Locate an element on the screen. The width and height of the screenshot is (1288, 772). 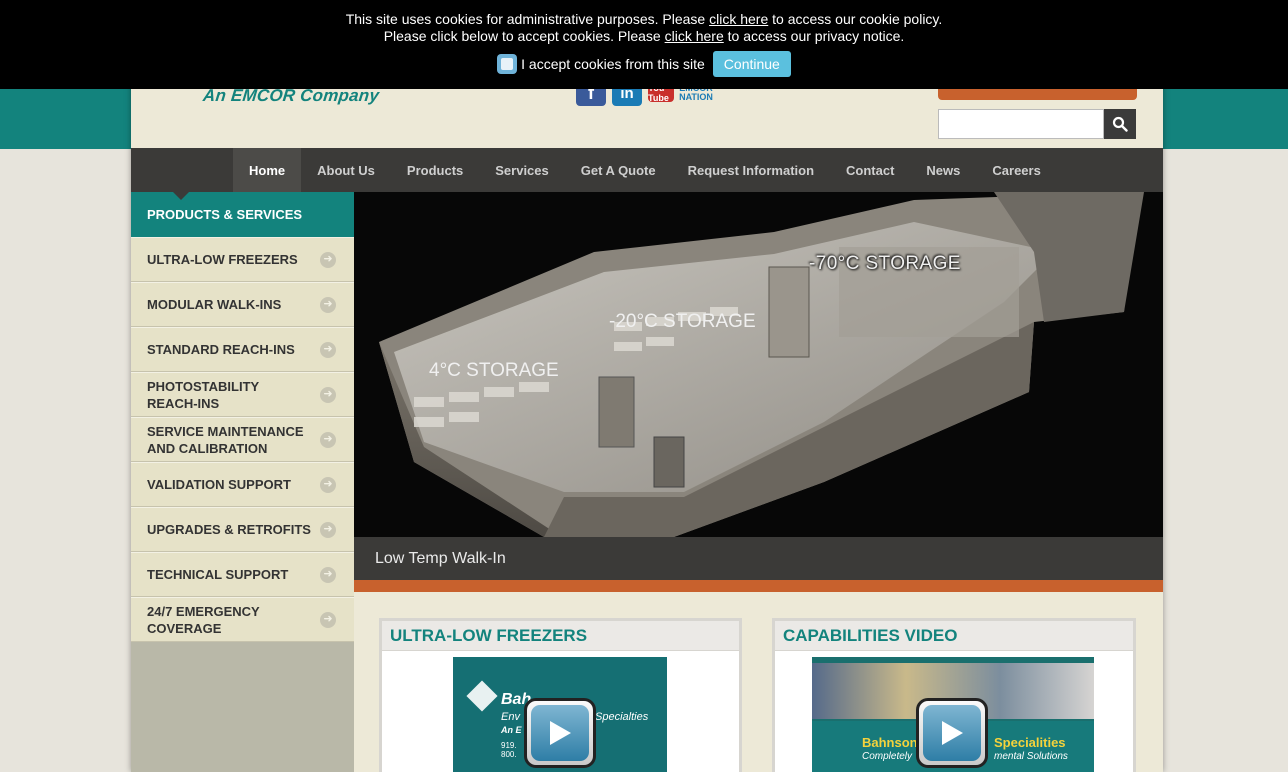
sidebar-item-label: STANDARD REACH-INS is located at coordinates (221, 349).